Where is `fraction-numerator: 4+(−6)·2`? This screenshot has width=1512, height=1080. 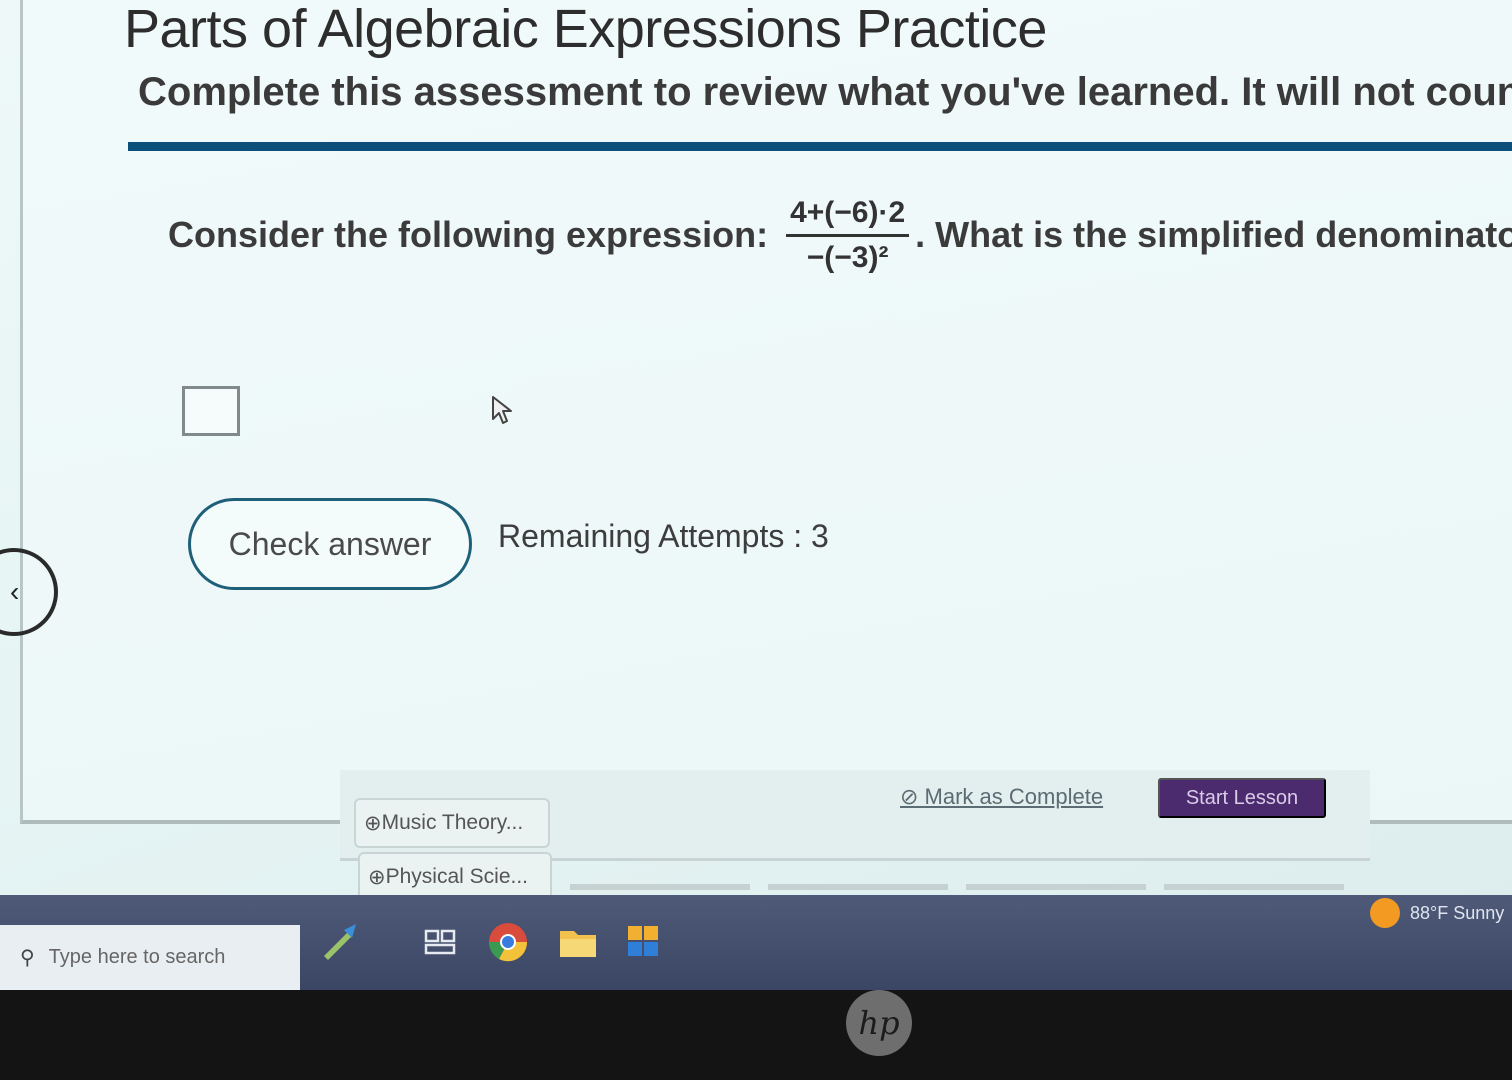
fraction-numerator: 4+(−6)·2 is located at coordinates (848, 216).